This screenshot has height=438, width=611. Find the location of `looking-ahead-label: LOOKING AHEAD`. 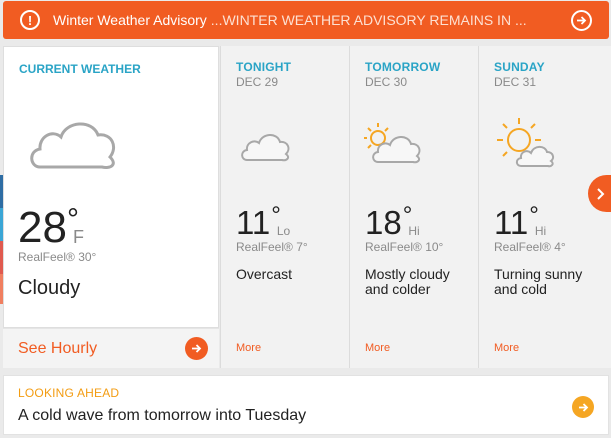

looking-ahead-label: LOOKING AHEAD is located at coordinates (69, 393).